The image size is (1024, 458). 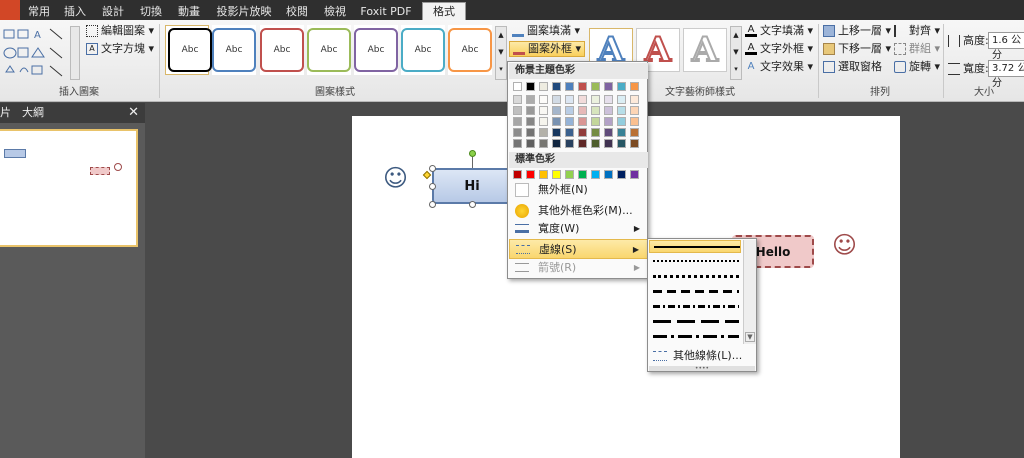 What do you see at coordinates (297, 11) in the screenshot?
I see `tab-review: 校閱` at bounding box center [297, 11].